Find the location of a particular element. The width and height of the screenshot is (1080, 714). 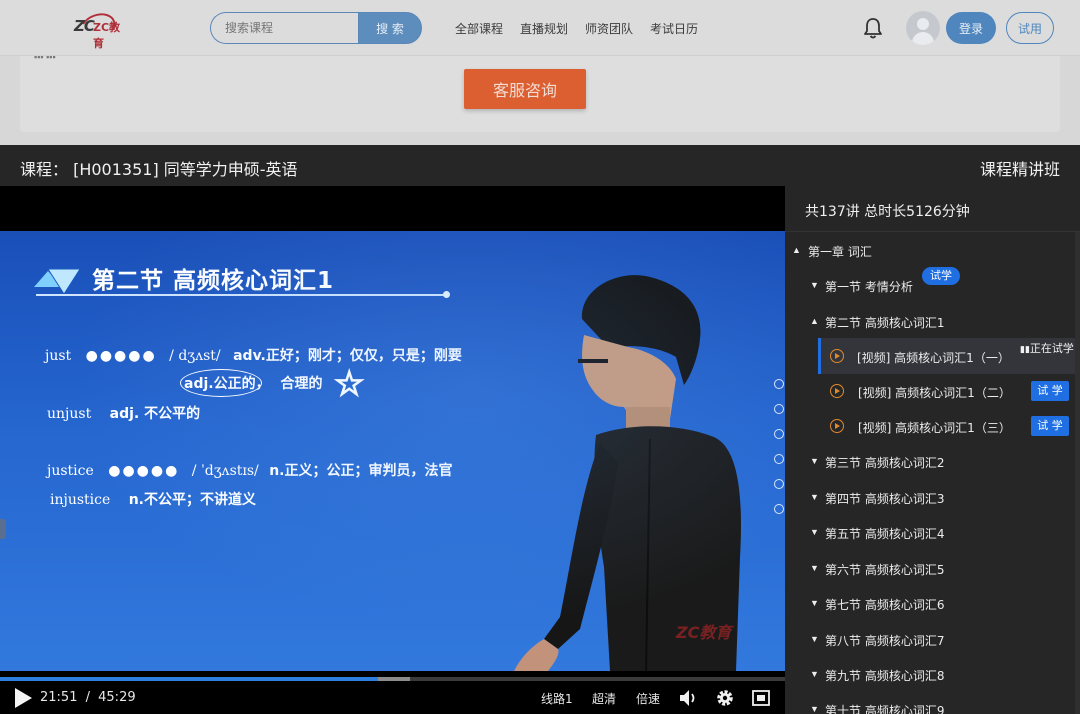

playlist-summary: 共137讲 总时长5126分钟 is located at coordinates (887, 212).